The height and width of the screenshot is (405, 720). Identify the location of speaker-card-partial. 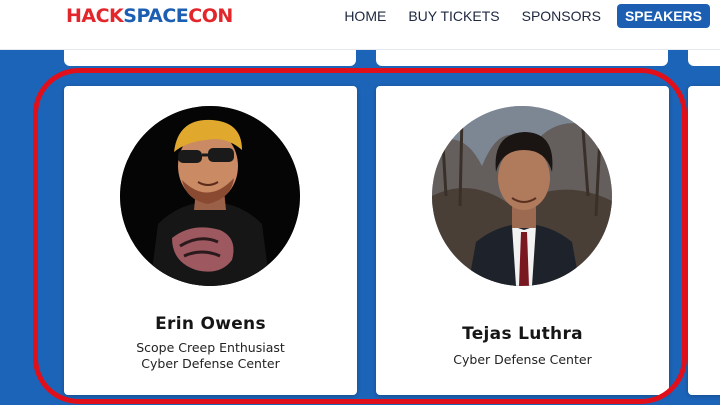
(704, 240).